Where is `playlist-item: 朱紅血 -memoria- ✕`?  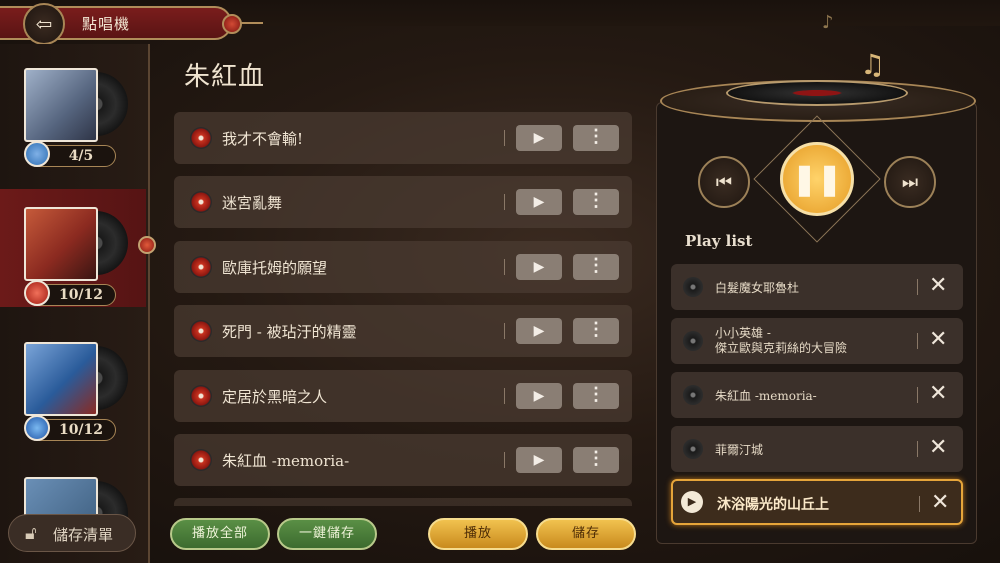
playlist-item: 朱紅血 -memoria- ✕ is located at coordinates (817, 395).